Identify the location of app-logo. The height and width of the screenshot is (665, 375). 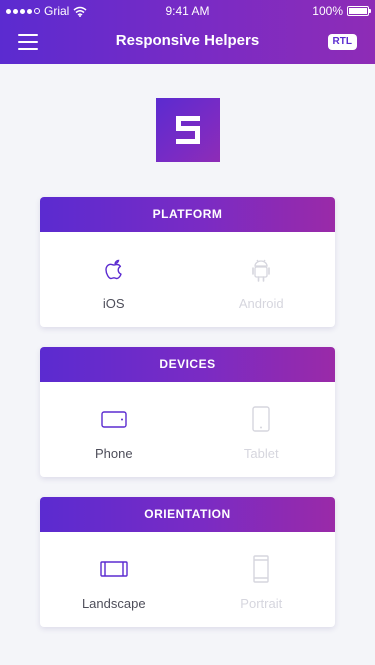
(188, 130).